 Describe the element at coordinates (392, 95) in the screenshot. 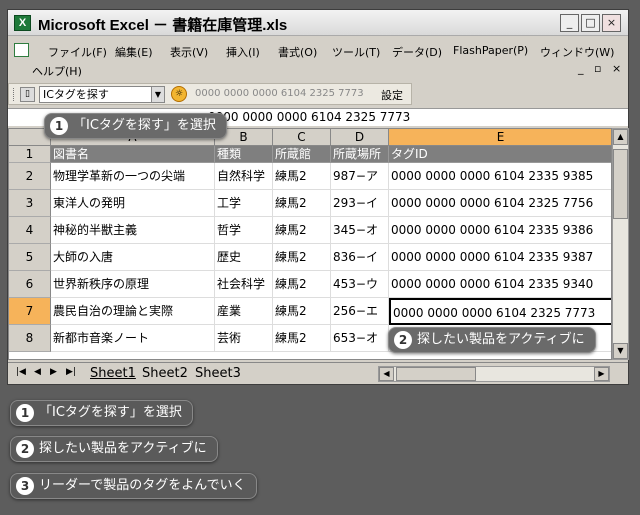

I see `settings-button: 設定` at that location.